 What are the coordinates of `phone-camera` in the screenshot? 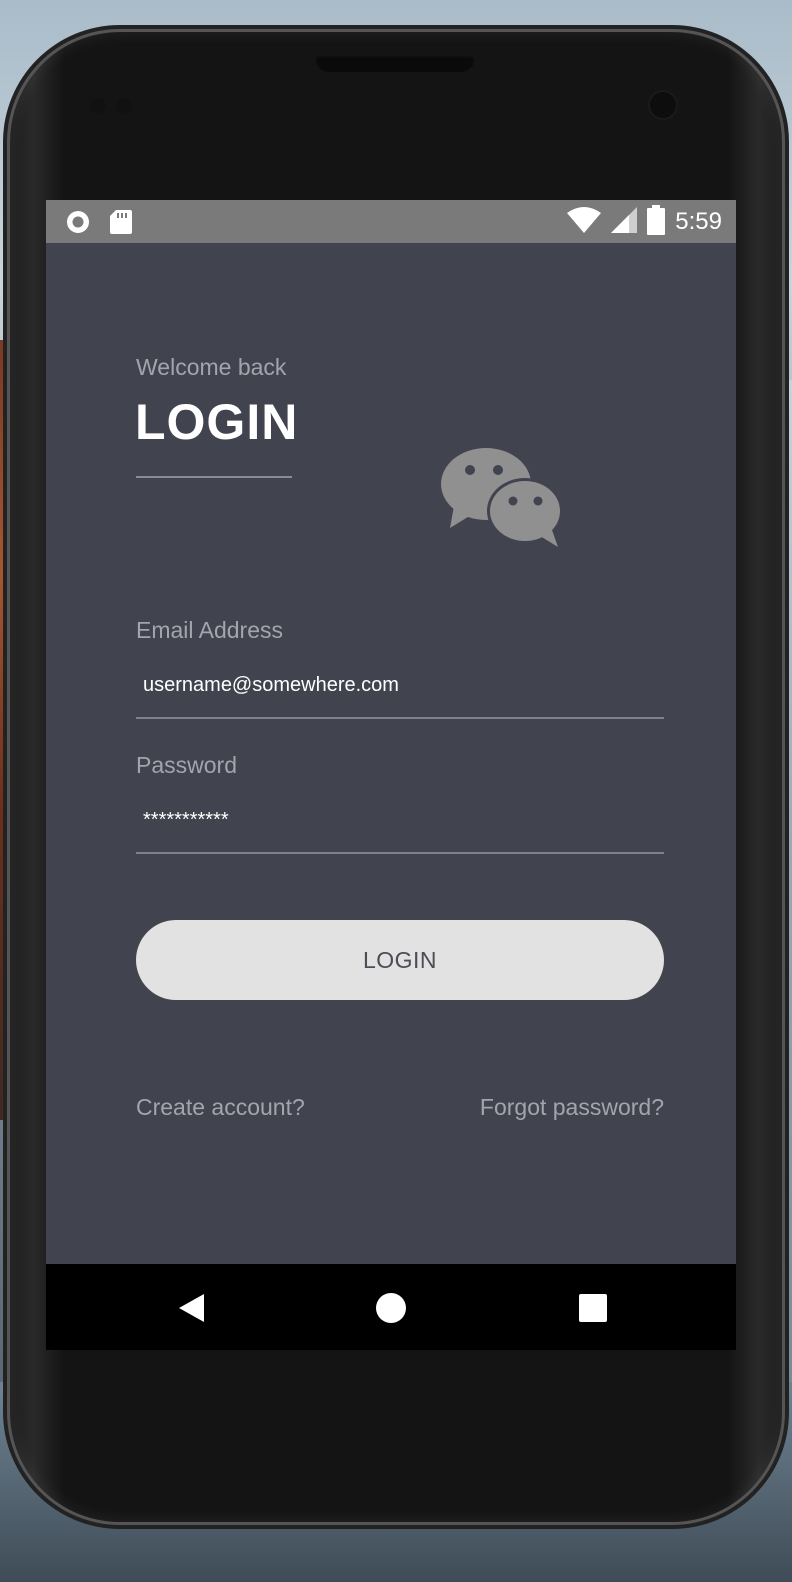 It's located at (663, 105).